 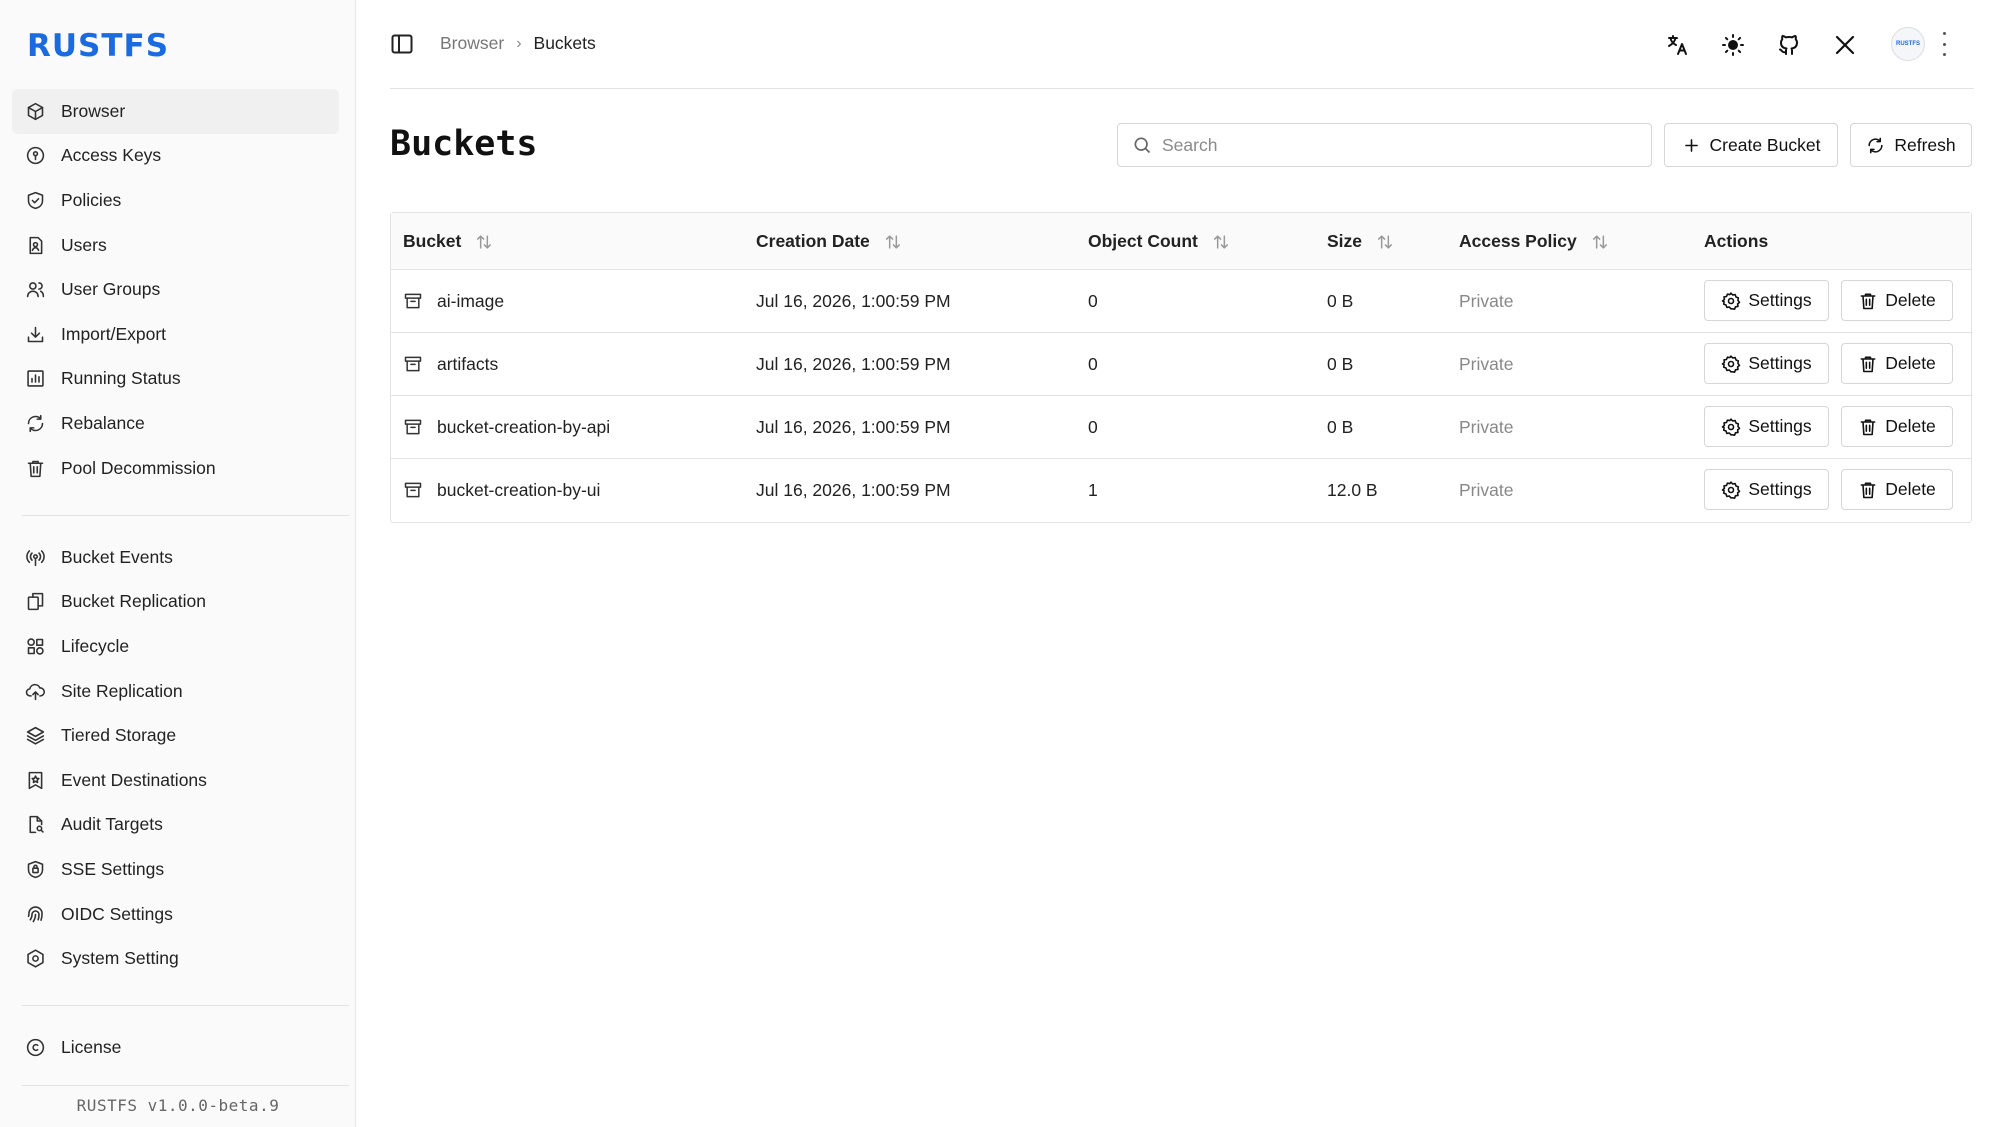 I want to click on sidebar-item-user-groups: User Groups, so click(x=175, y=289).